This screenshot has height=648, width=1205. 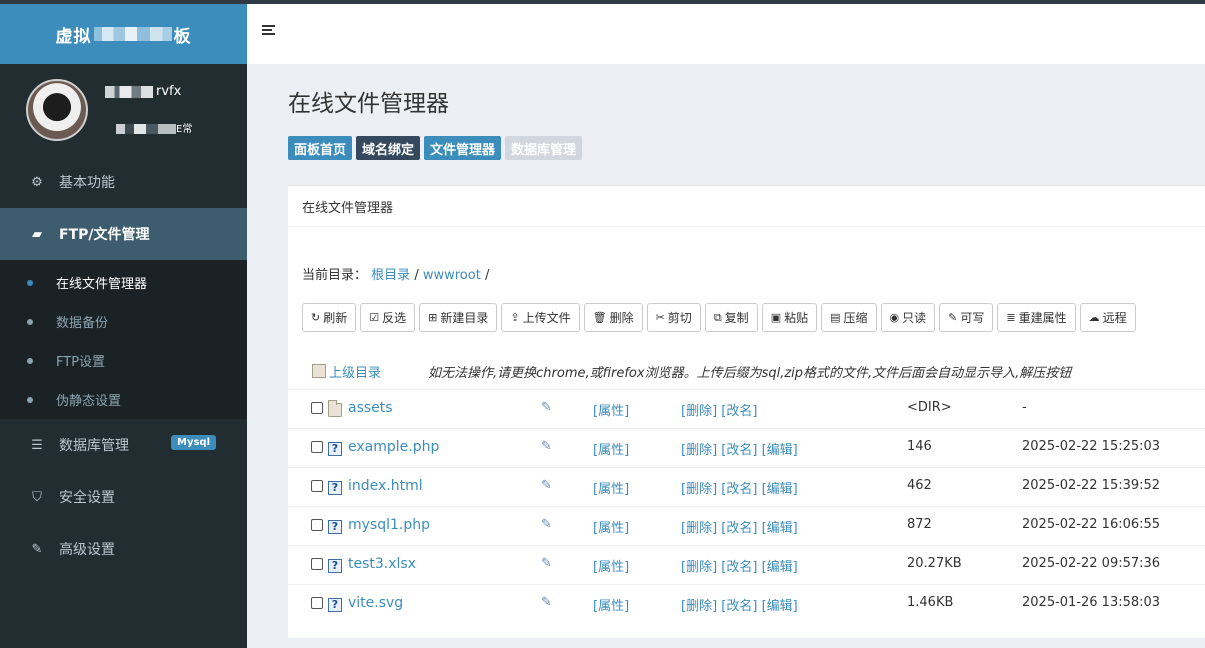 I want to click on quick-domain-bind-button: 域名绑定, so click(x=388, y=148).